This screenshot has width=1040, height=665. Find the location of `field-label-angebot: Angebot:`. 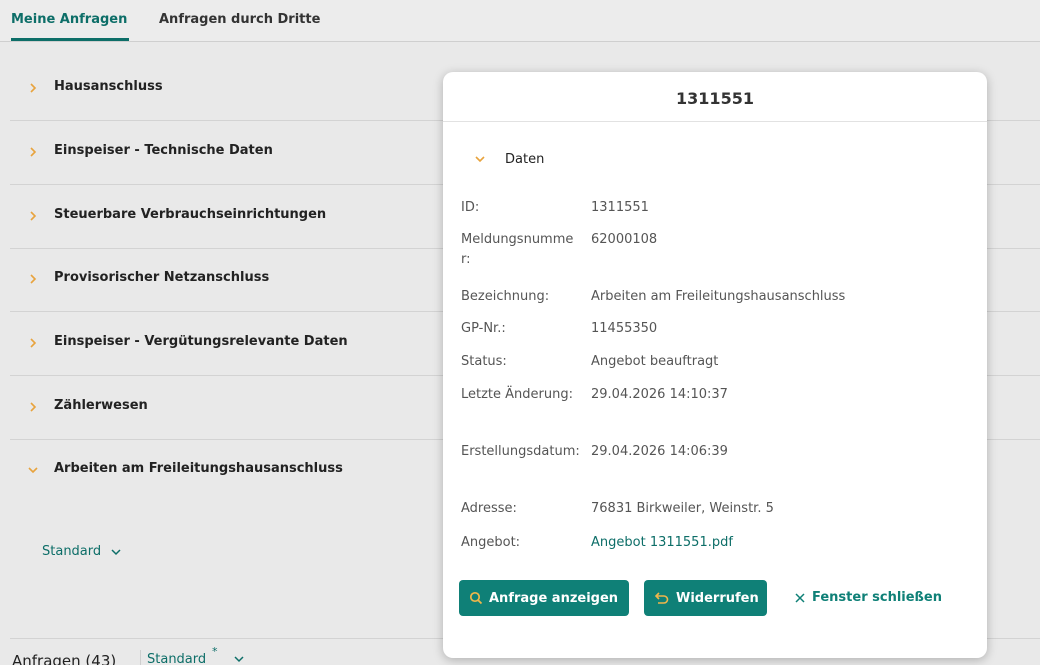

field-label-angebot: Angebot: is located at coordinates (491, 542).